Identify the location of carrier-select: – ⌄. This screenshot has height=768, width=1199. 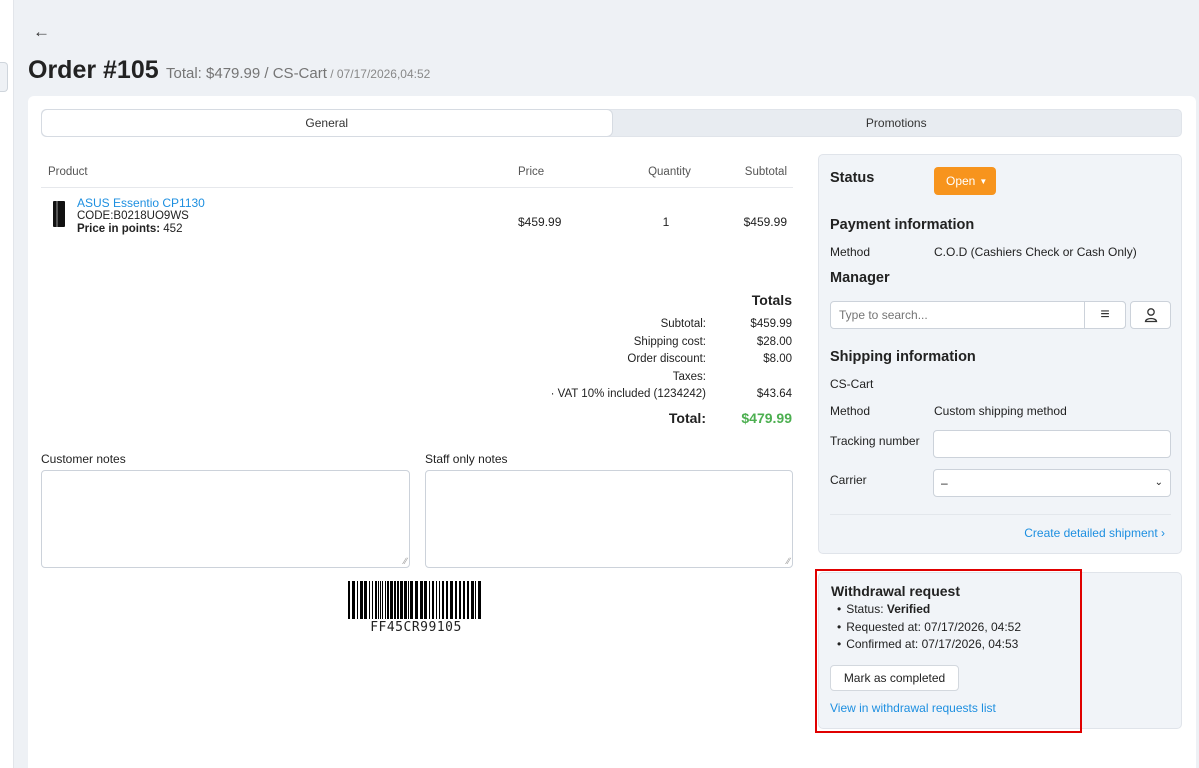
(1052, 483).